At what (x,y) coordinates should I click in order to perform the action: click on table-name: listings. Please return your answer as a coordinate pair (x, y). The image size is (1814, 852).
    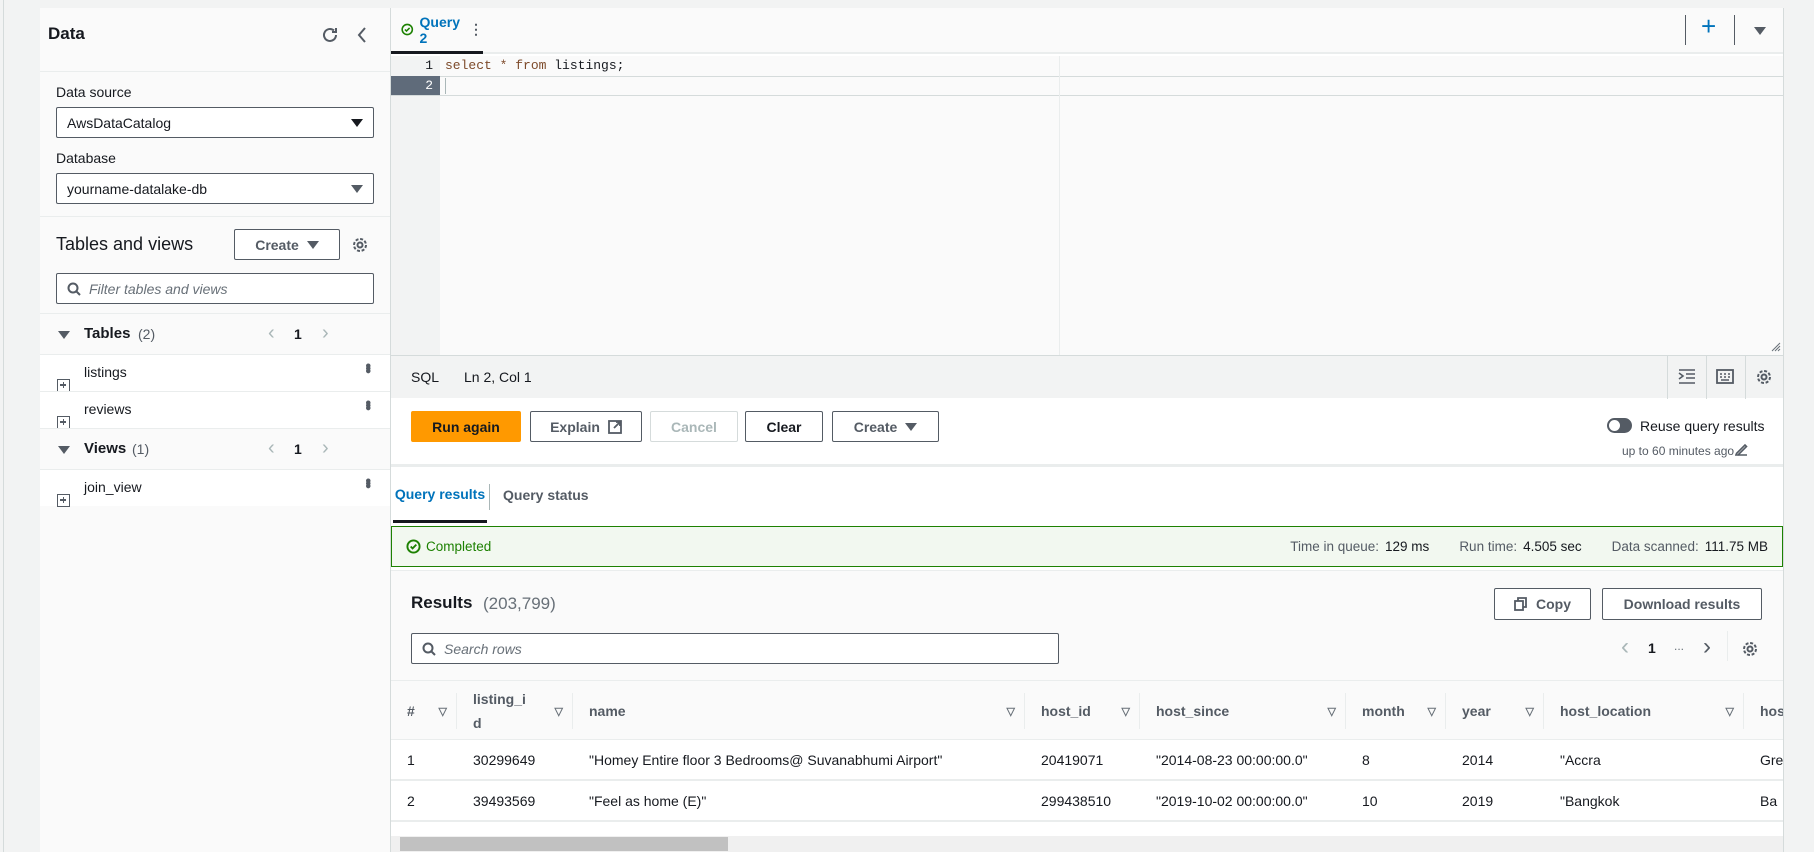
    Looking at the image, I should click on (105, 372).